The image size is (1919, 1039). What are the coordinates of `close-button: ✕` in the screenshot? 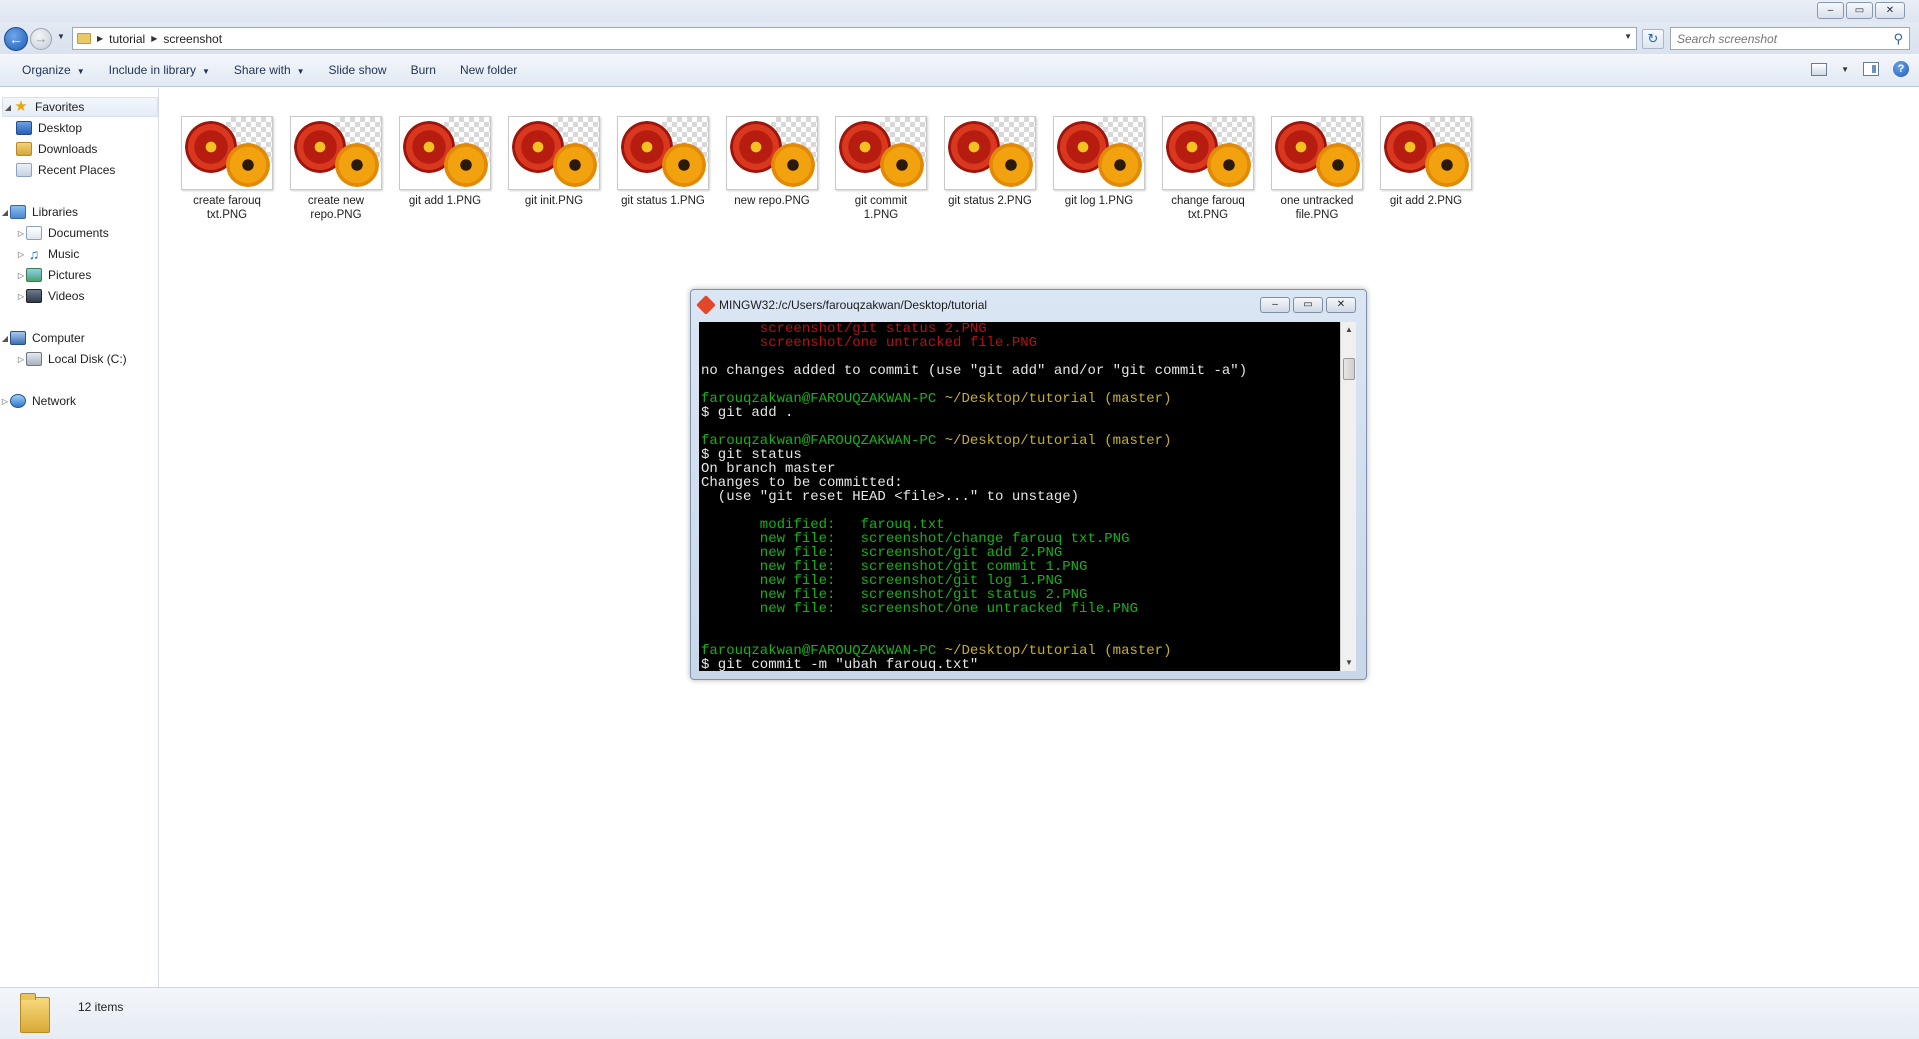 It's located at (1890, 10).